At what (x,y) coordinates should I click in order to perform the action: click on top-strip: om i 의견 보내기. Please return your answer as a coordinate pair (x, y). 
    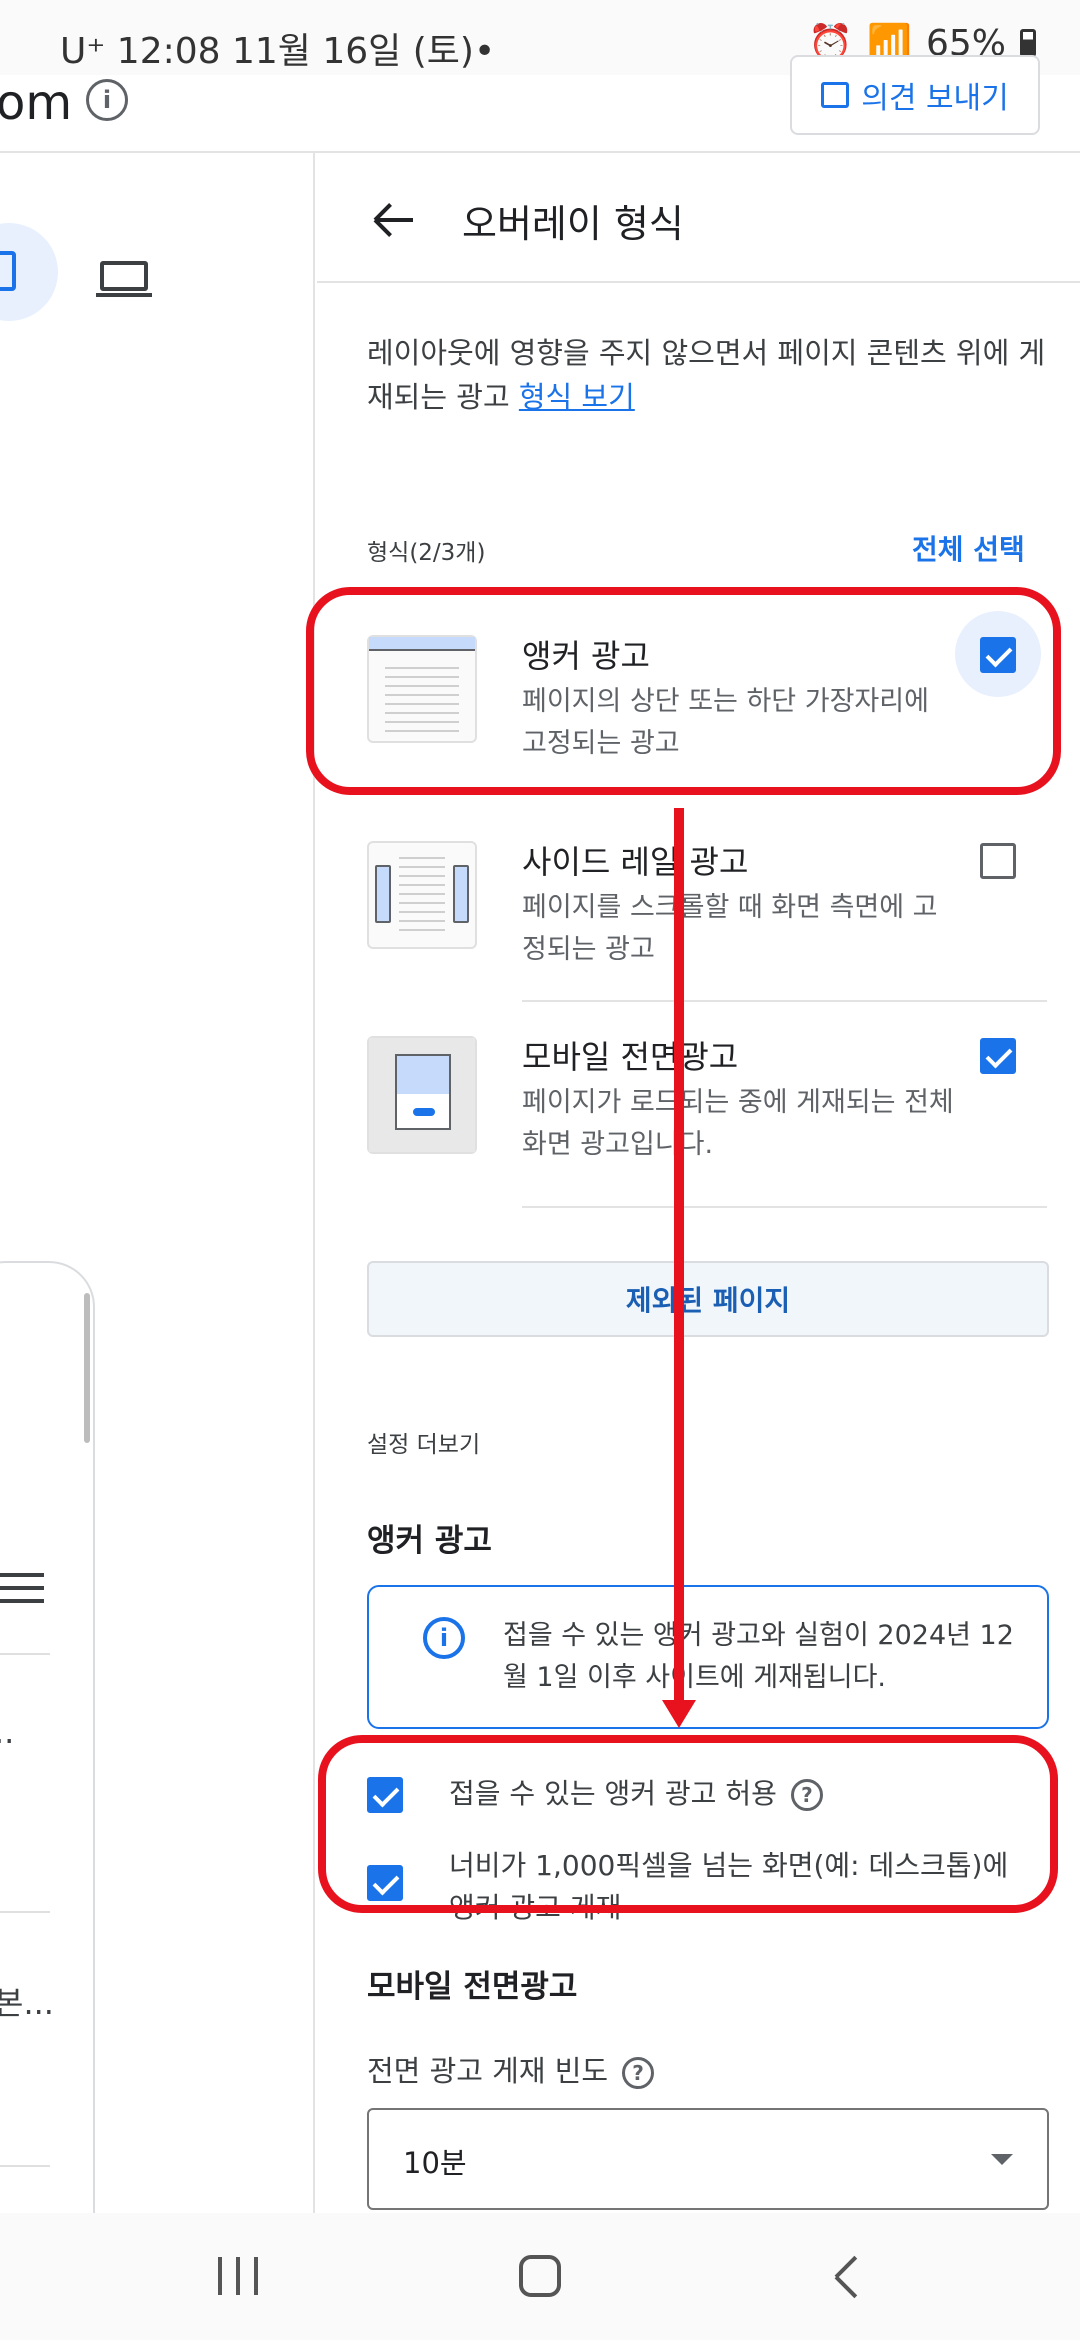
    Looking at the image, I should click on (540, 104).